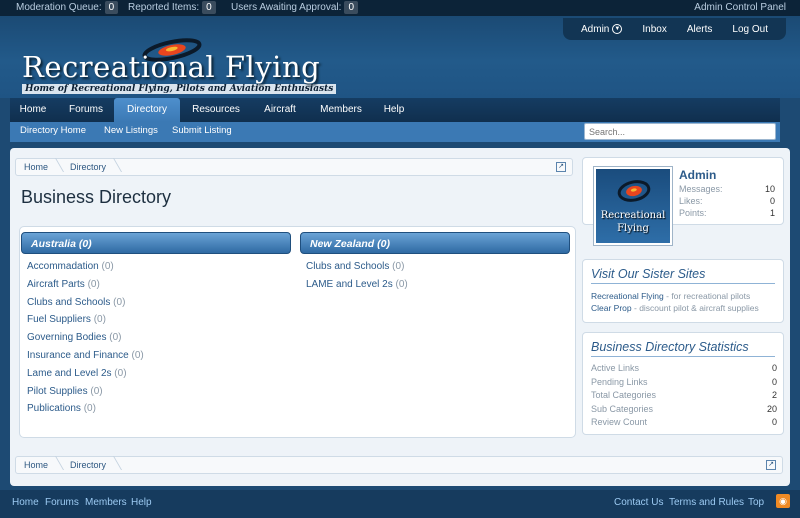 This screenshot has width=800, height=518. Describe the element at coordinates (627, 296) in the screenshot. I see `sister-site-link: Recreational Flying` at that location.